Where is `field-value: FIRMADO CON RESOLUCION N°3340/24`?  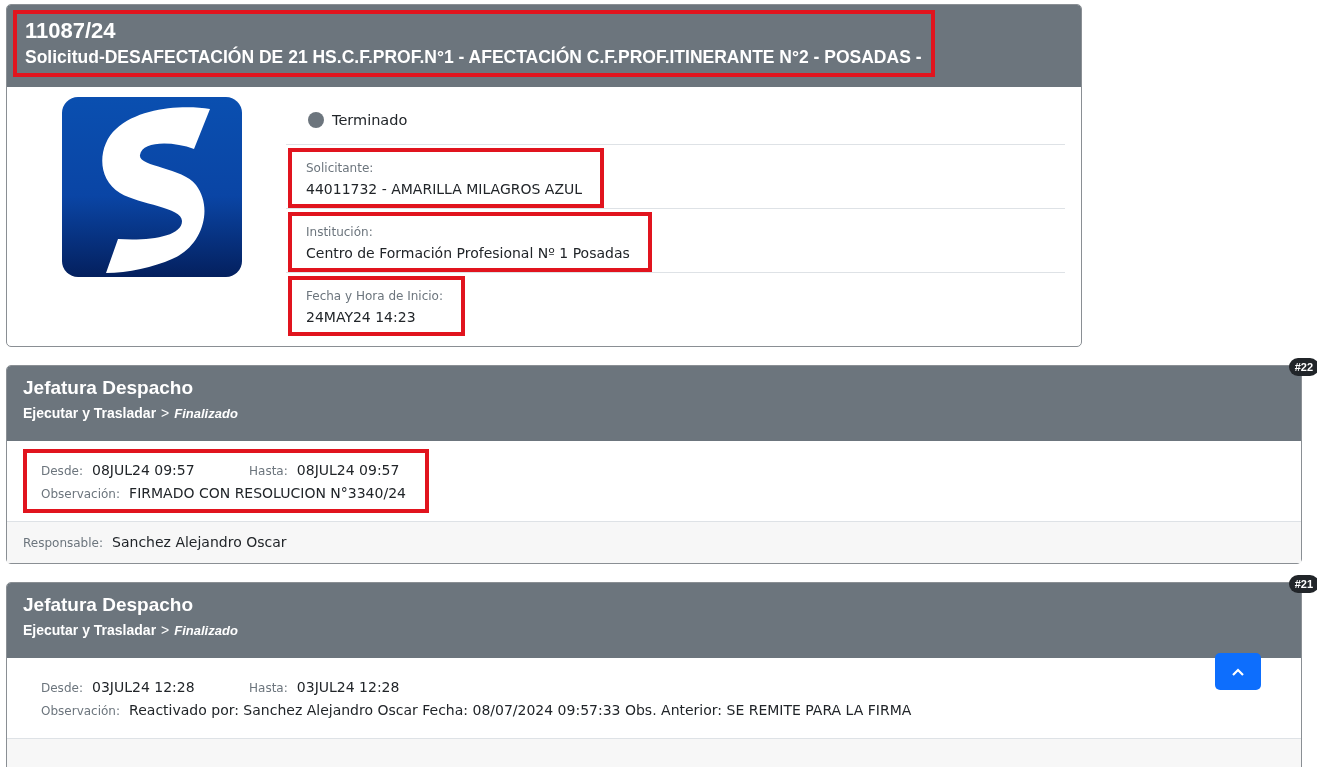 field-value: FIRMADO CON RESOLUCION N°3340/24 is located at coordinates (267, 493).